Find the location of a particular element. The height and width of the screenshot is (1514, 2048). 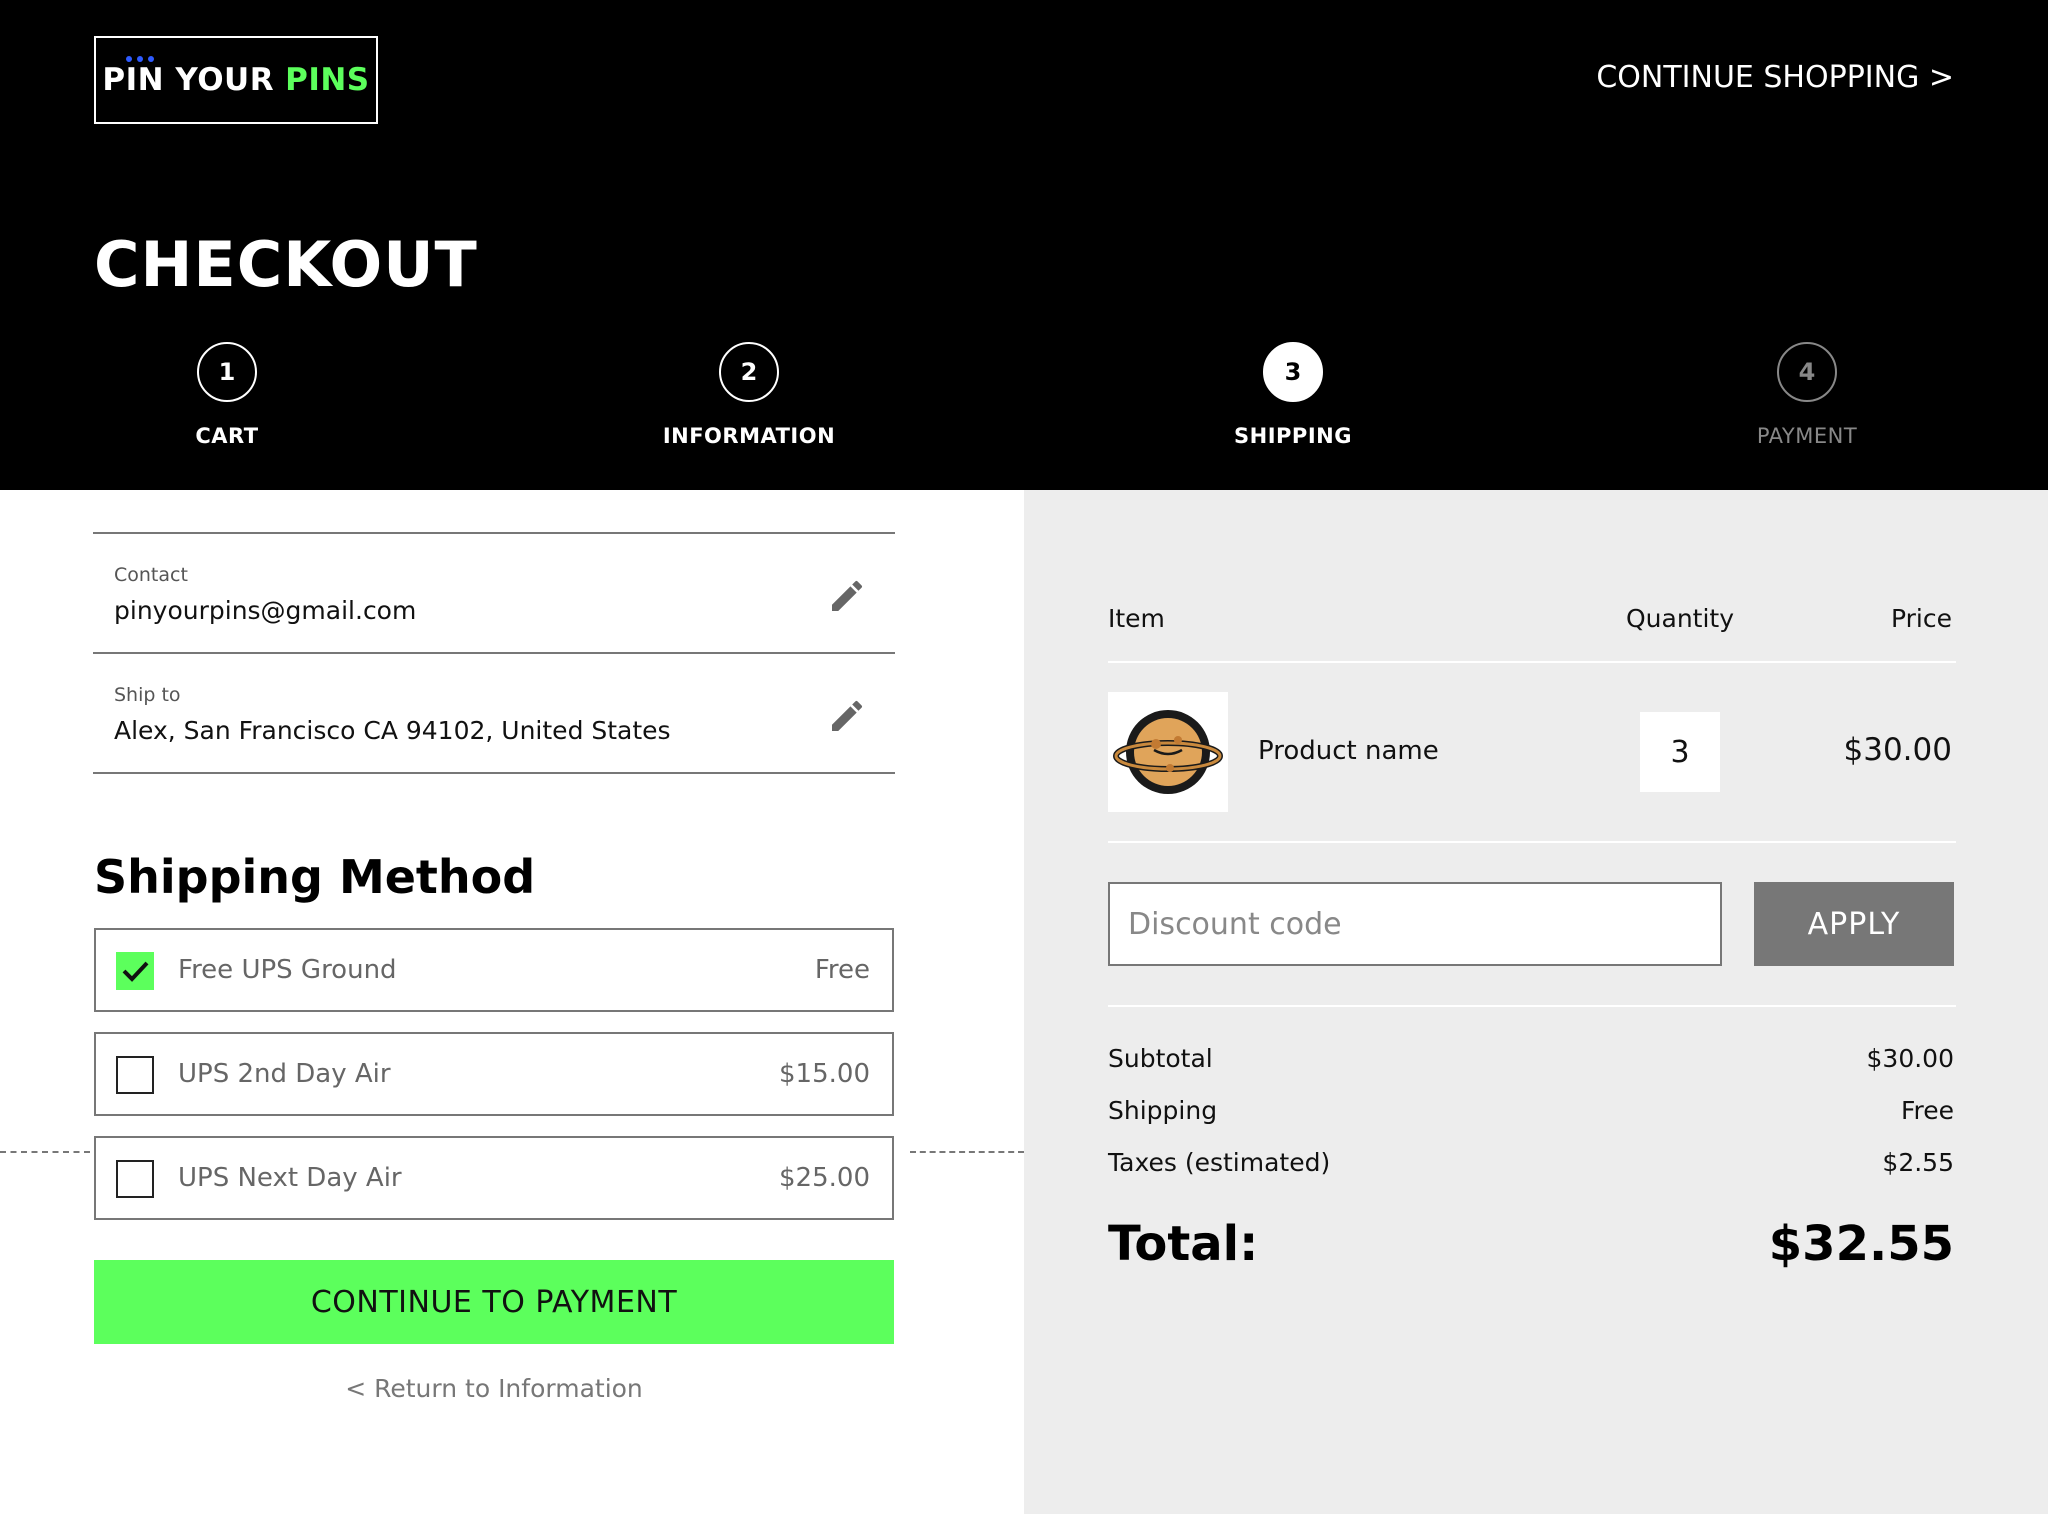

edit-ship-to-pencil-icon is located at coordinates (847, 716).